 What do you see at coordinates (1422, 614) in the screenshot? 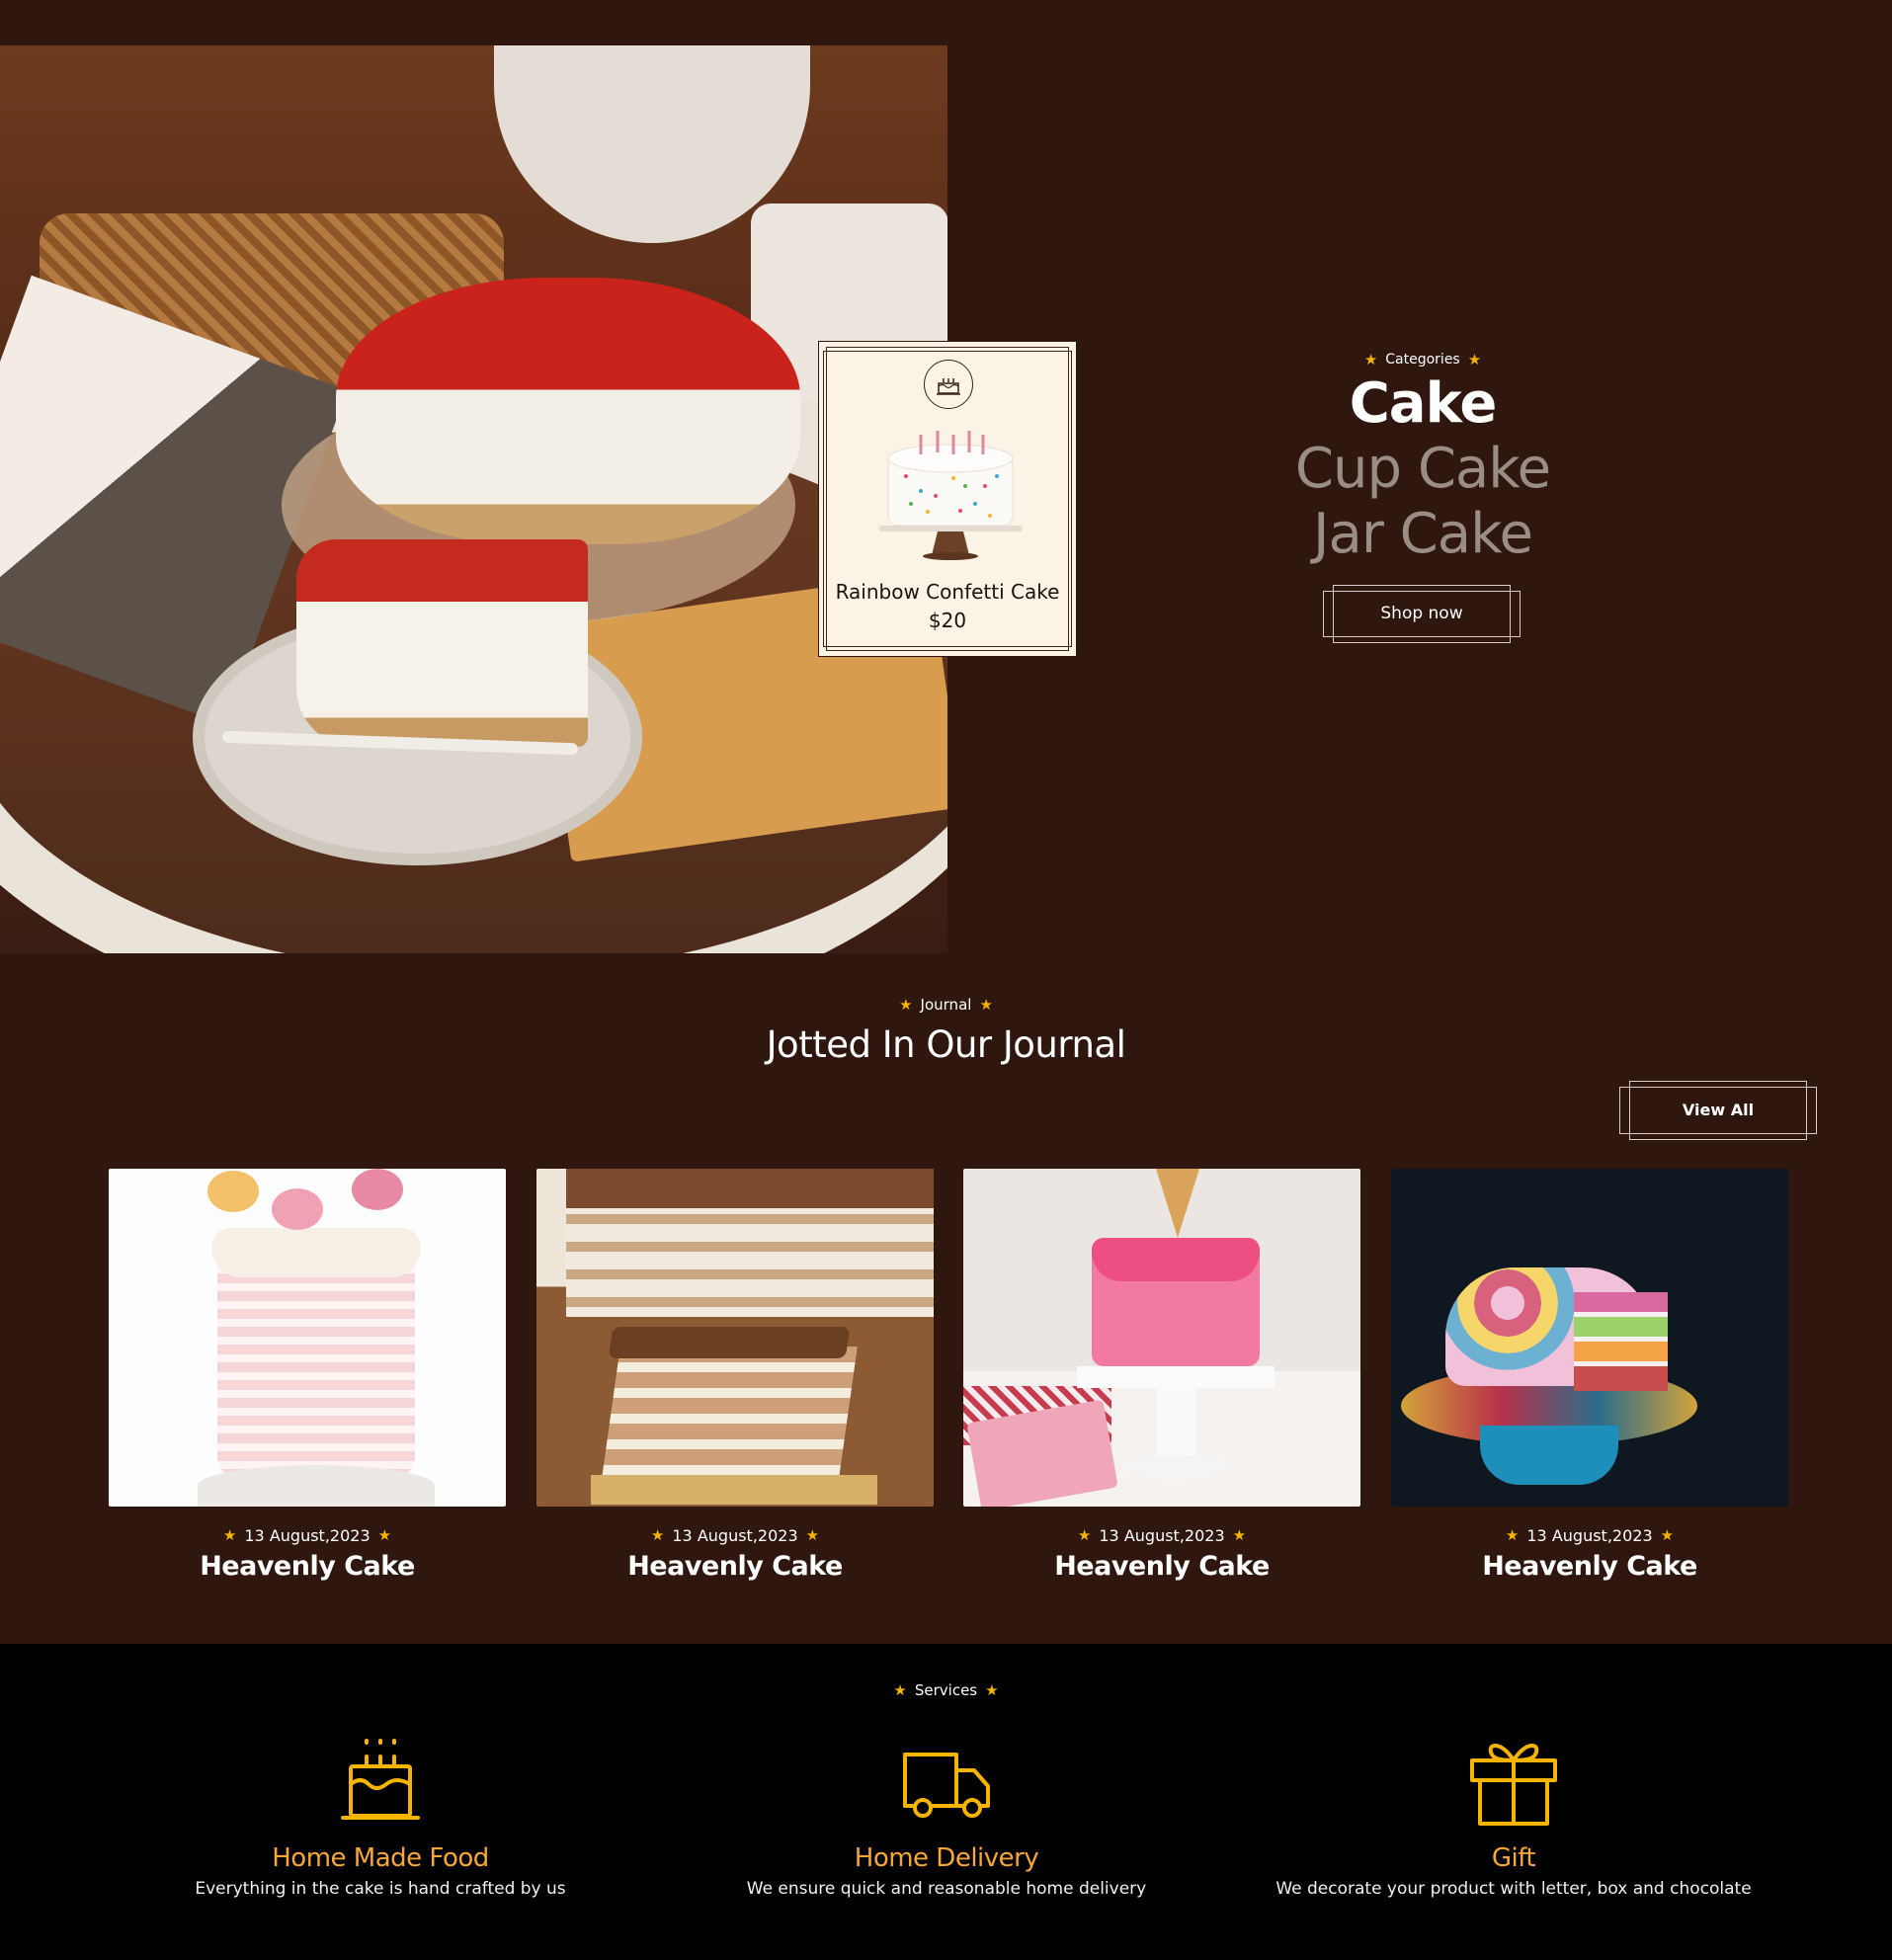
I see `shop-now-button: Shop now` at bounding box center [1422, 614].